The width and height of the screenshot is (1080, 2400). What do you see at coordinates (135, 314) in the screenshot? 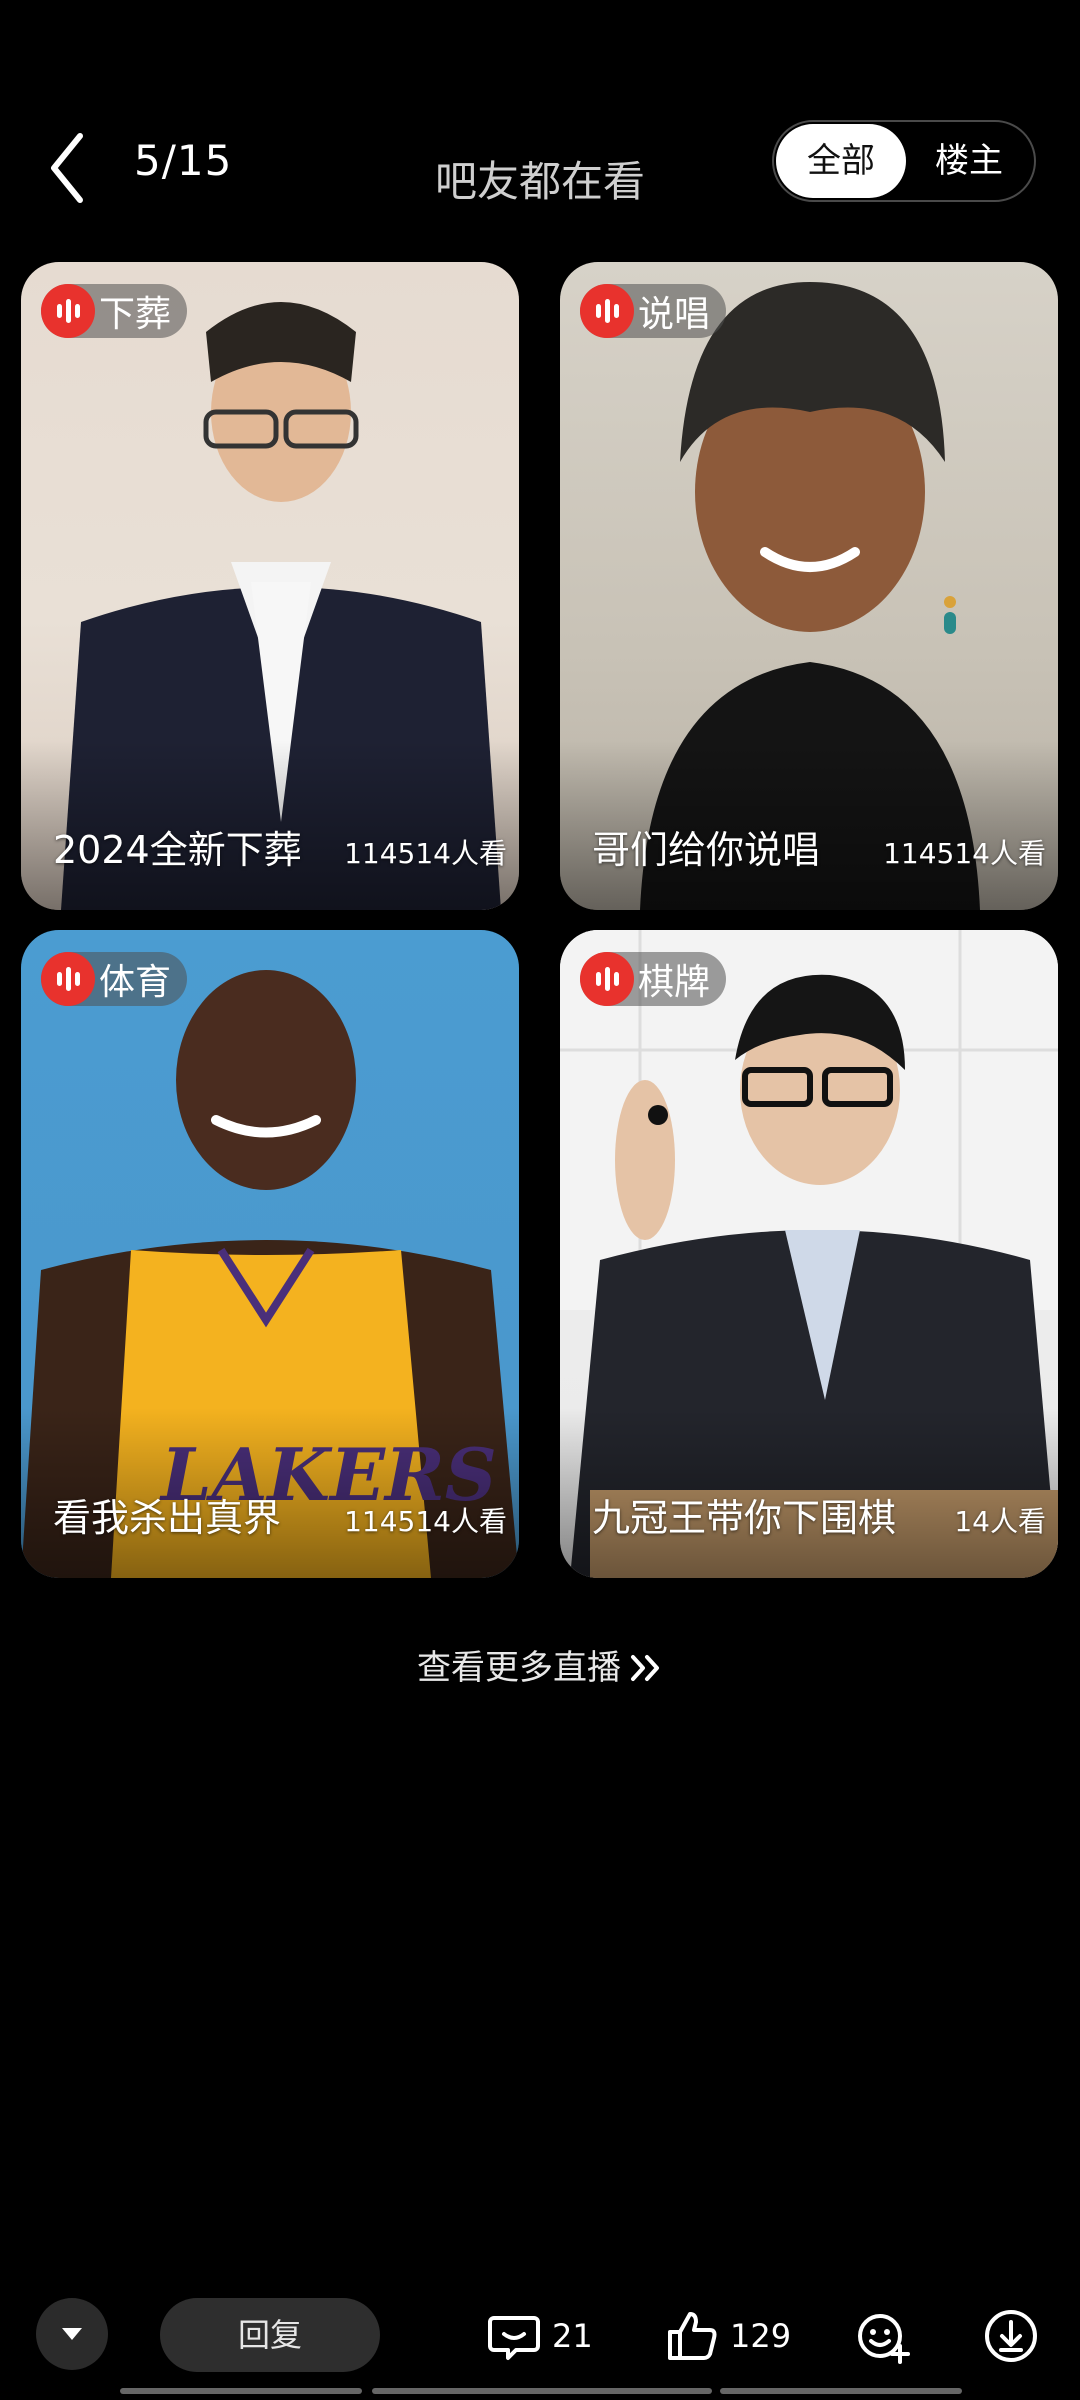
I see `category-label: 下葬` at bounding box center [135, 314].